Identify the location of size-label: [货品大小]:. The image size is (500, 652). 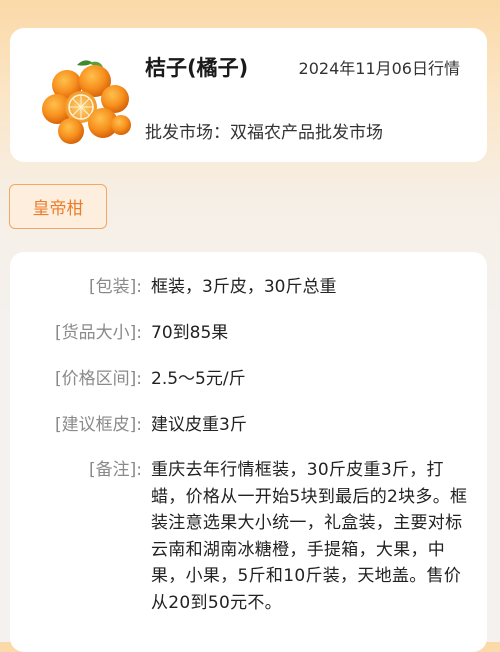
(98, 333).